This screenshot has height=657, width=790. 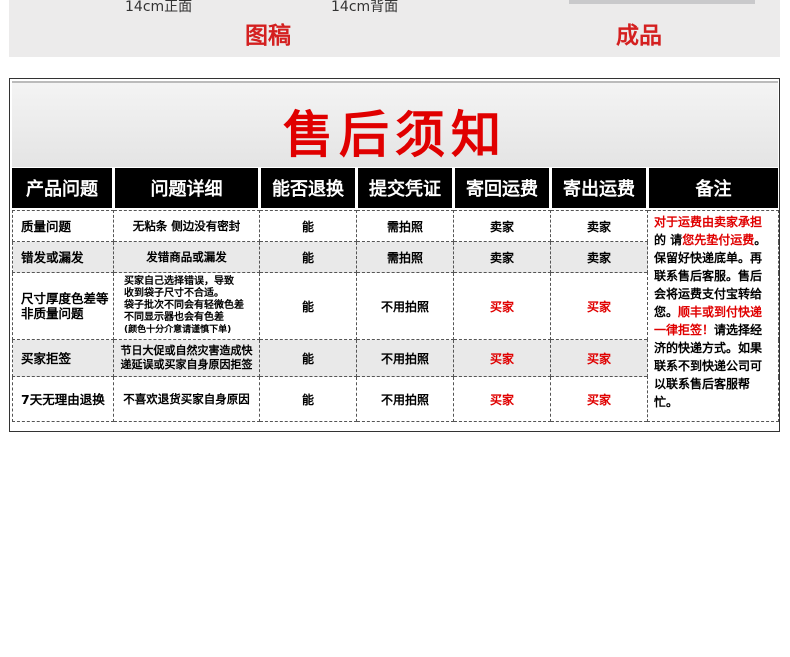 I want to click on detail-line: (颜色十分介意请谨慎下单), so click(x=178, y=330).